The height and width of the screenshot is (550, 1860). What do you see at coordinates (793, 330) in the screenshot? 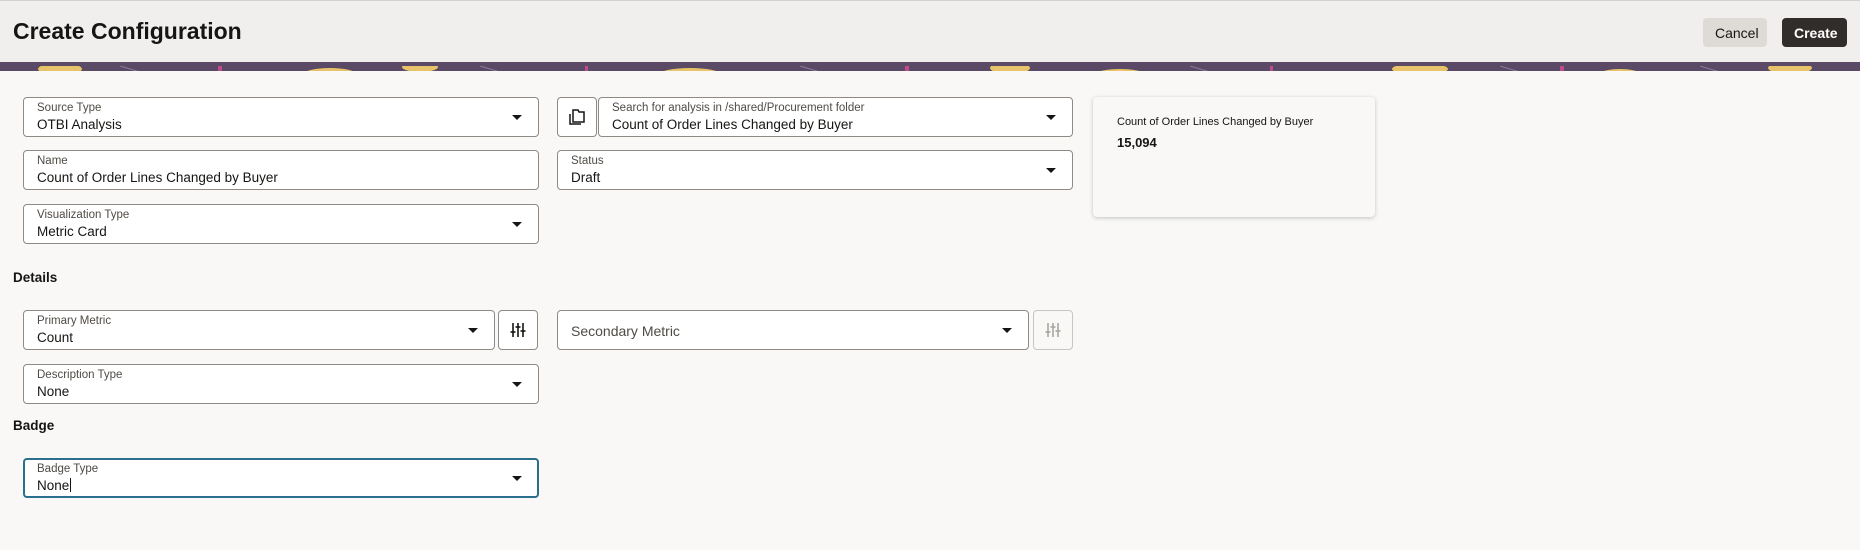
I see `secondary-metric-select: Secondary Metric` at bounding box center [793, 330].